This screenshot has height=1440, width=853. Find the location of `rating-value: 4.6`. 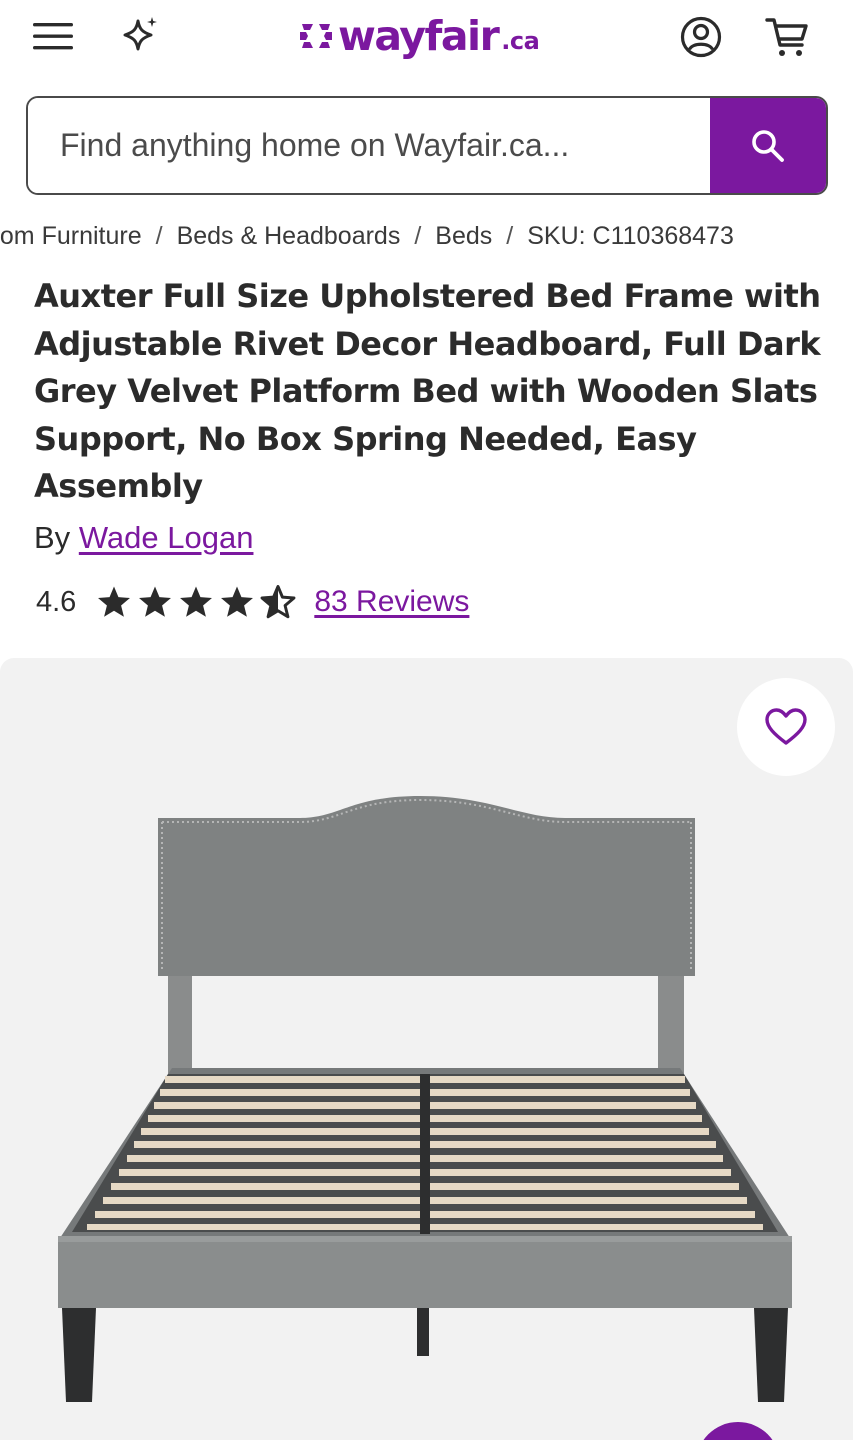

rating-value: 4.6 is located at coordinates (56, 601).